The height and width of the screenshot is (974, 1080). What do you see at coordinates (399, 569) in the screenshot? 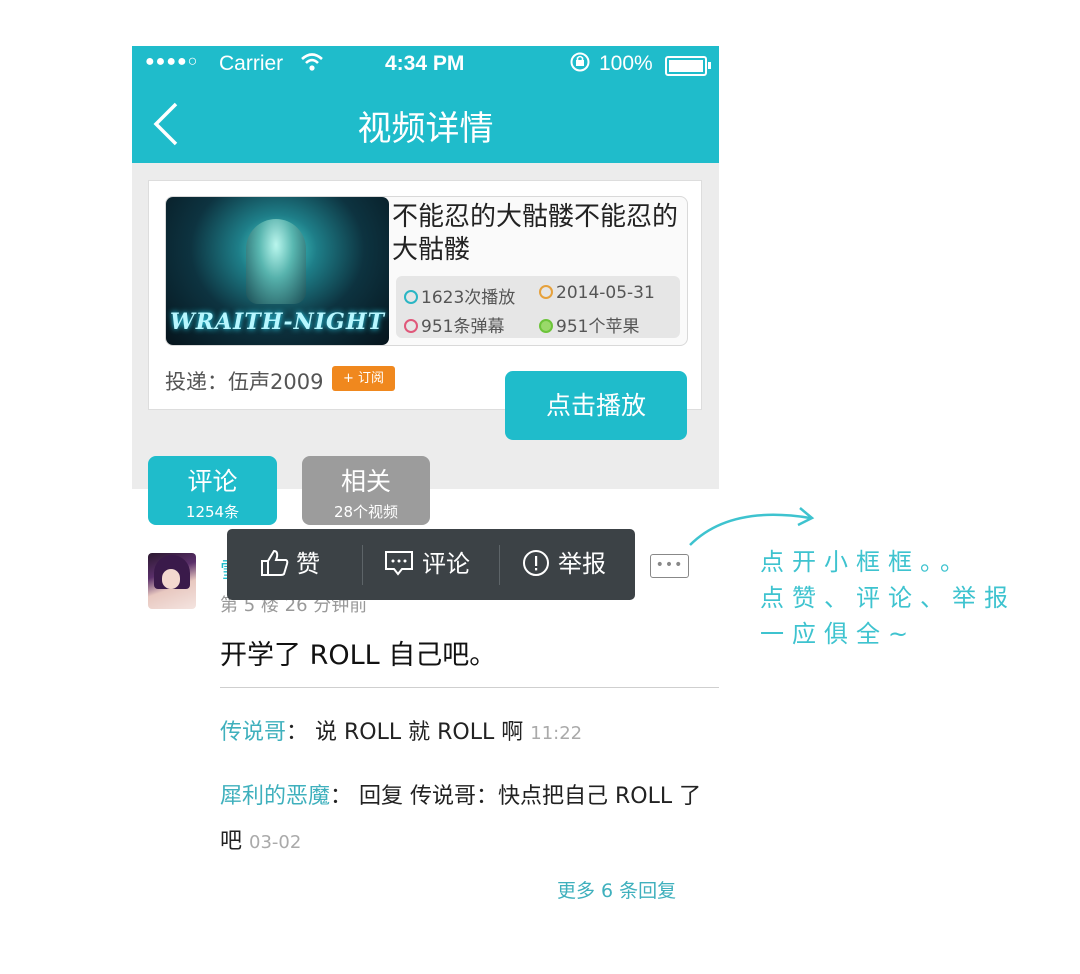
I see `comment-icon` at bounding box center [399, 569].